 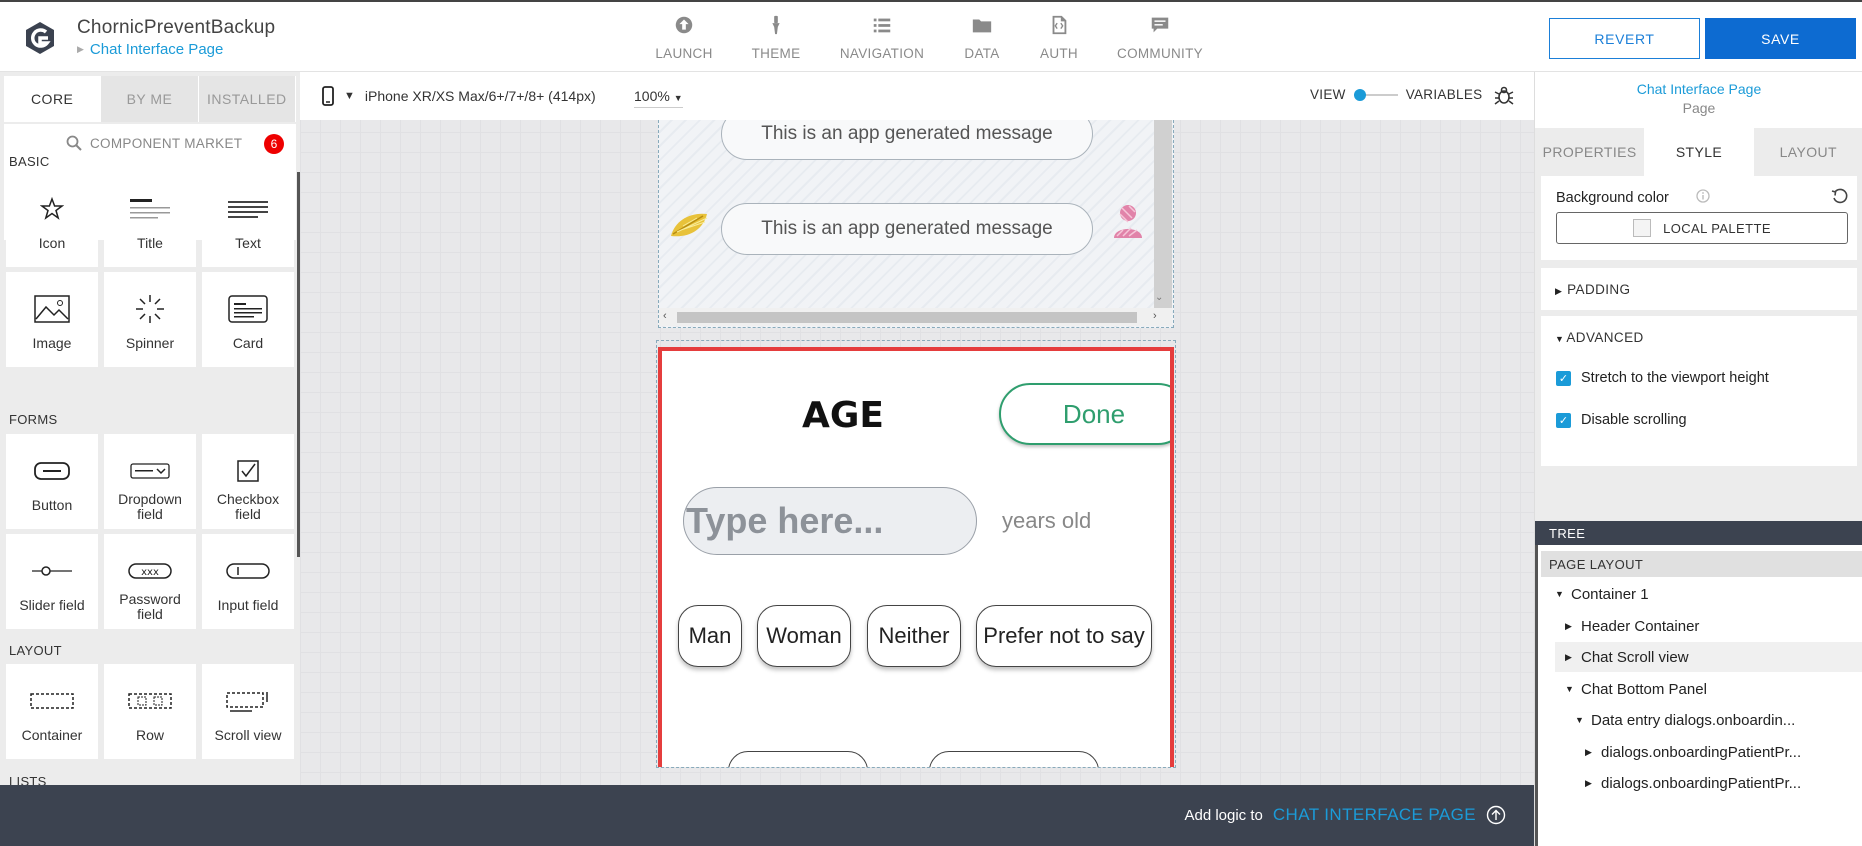 I want to click on component-market-link: COMPONENT MARKET, so click(x=154, y=143).